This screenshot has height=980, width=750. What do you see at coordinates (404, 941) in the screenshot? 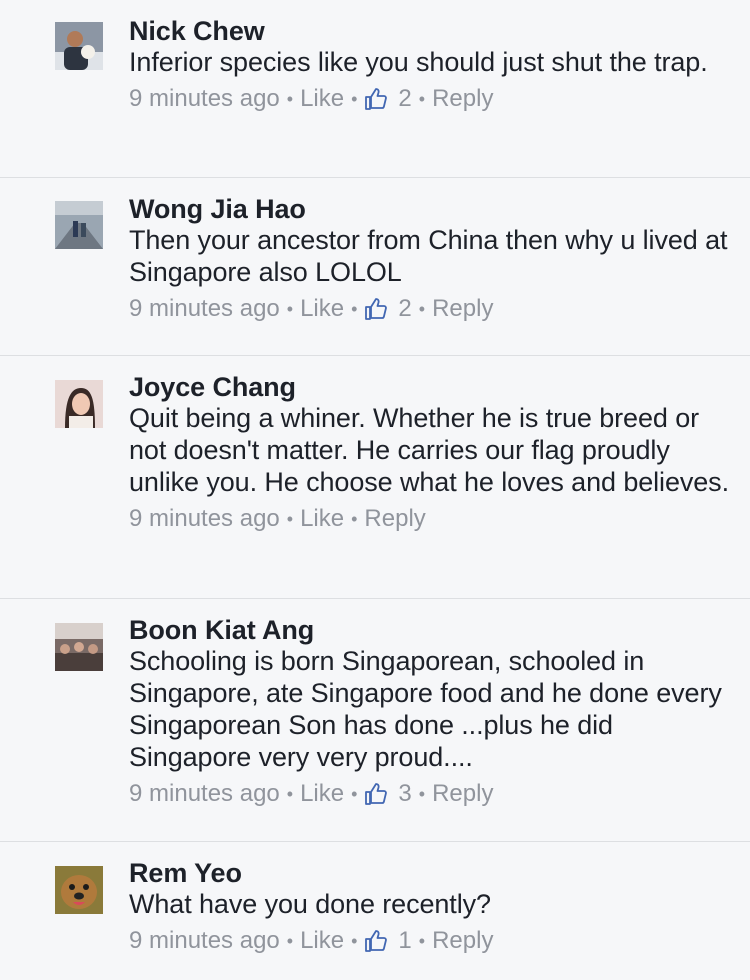
I see `like-count: 1` at bounding box center [404, 941].